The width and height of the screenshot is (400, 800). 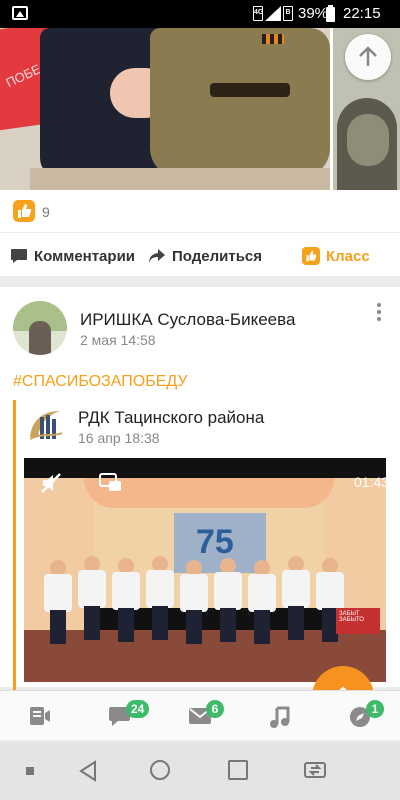 What do you see at coordinates (348, 256) in the screenshot?
I see `like-label: Класс` at bounding box center [348, 256].